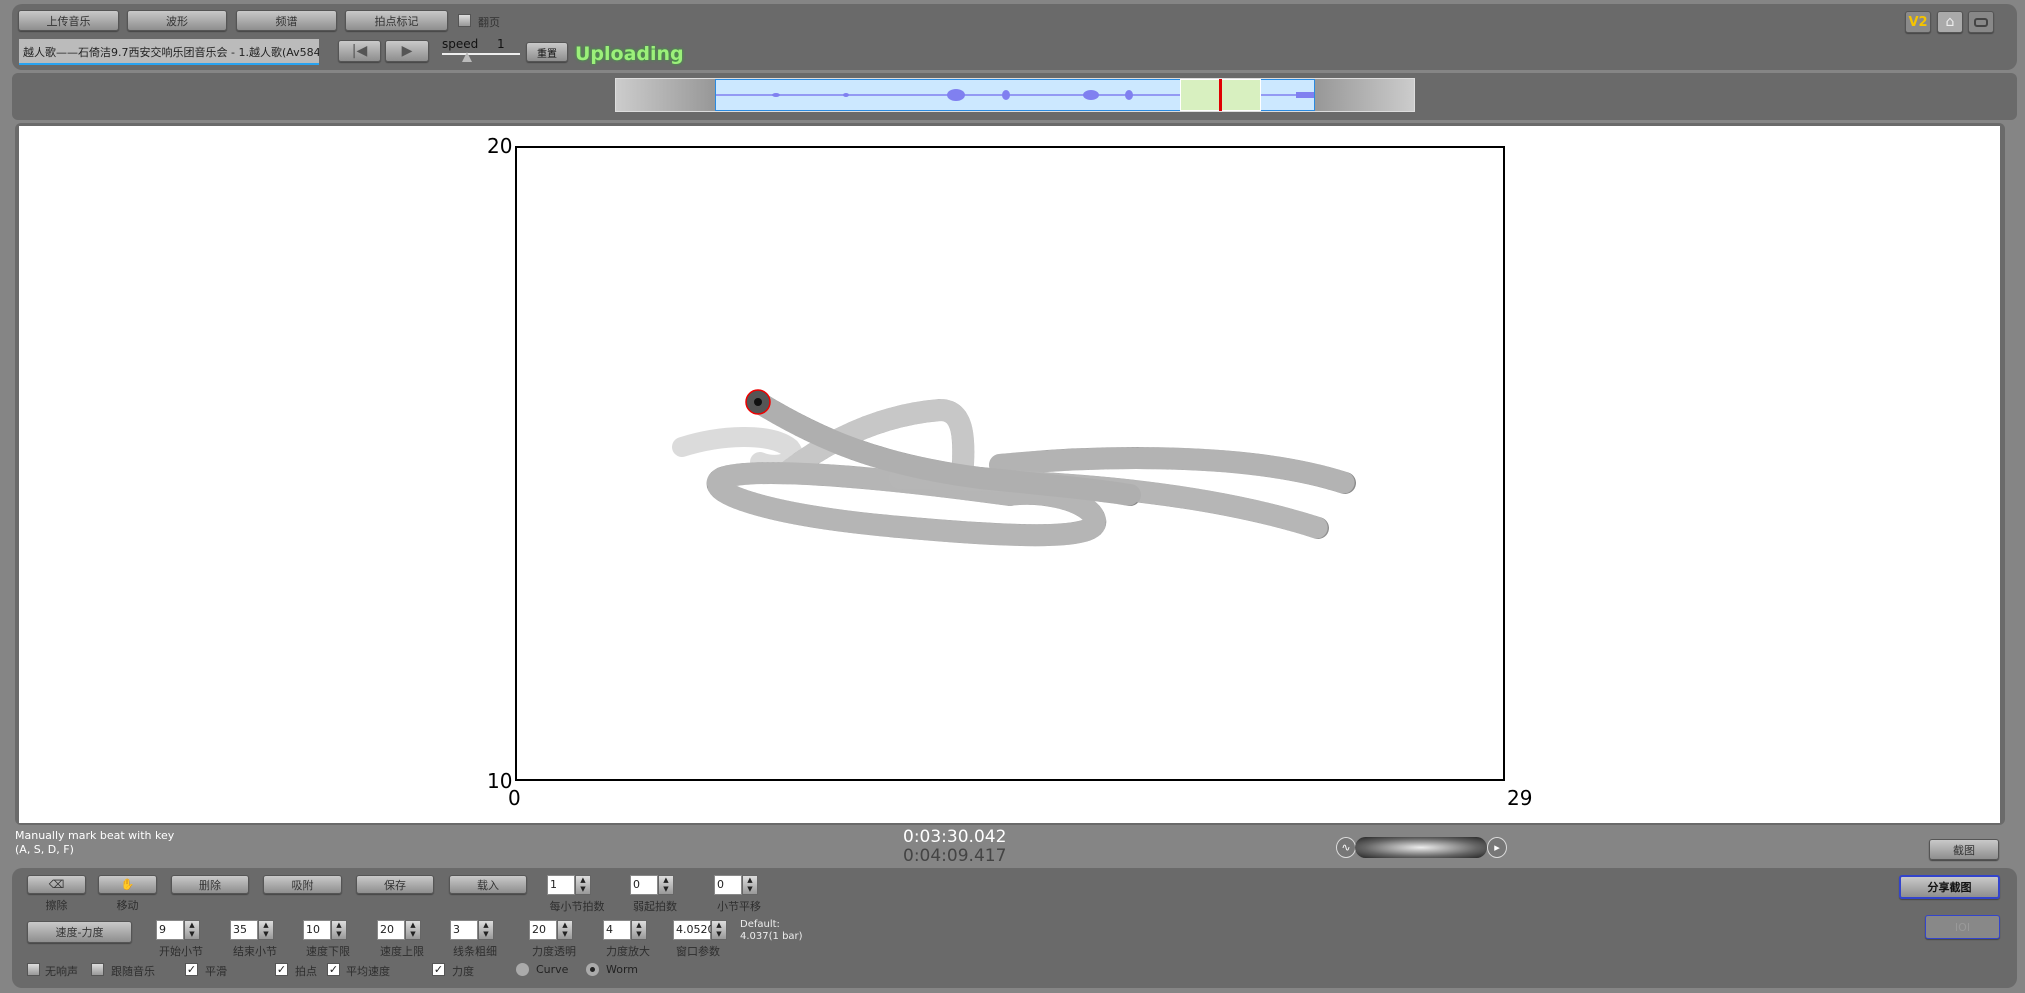 This screenshot has height=993, width=2025. What do you see at coordinates (216, 971) in the screenshot?
I see `smooth-label: 平滑` at bounding box center [216, 971].